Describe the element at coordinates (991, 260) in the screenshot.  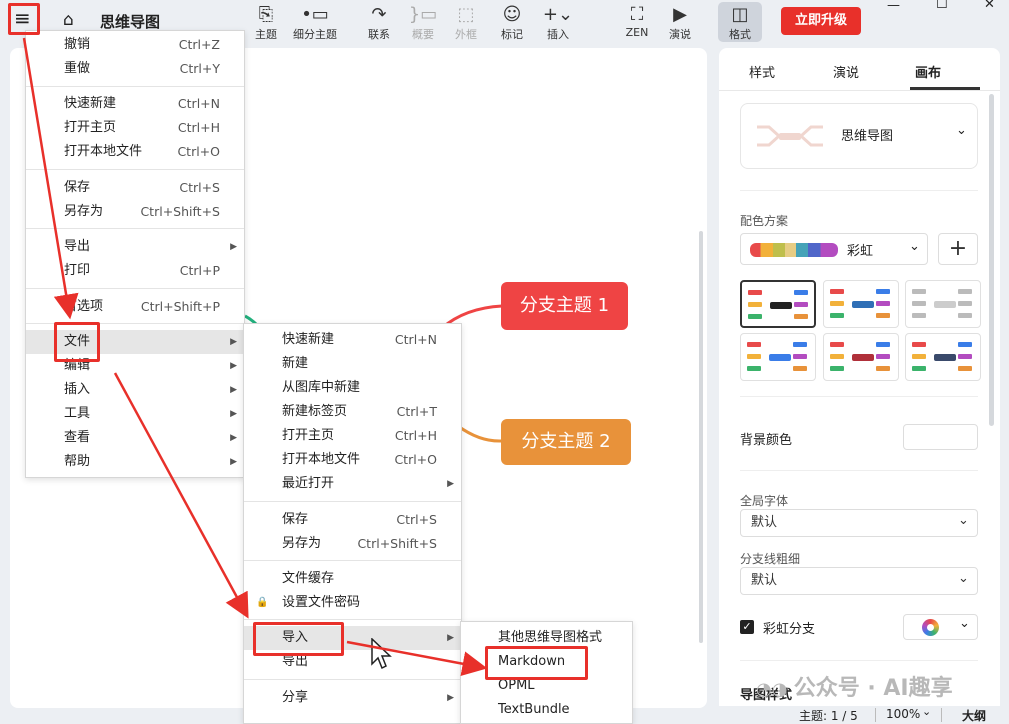
I see `panel-scrollbar` at that location.